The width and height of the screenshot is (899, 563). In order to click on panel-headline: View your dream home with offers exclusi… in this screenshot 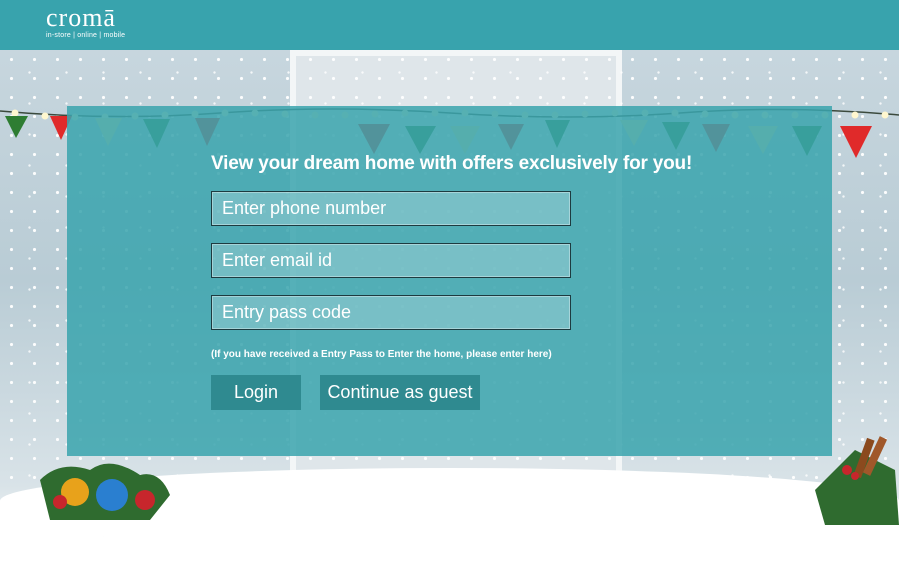, I will do `click(452, 163)`.